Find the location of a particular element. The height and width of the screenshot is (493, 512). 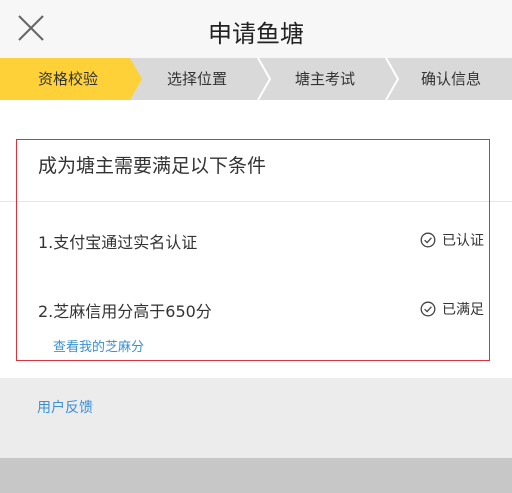

status-badge: 已满足 is located at coordinates (452, 309).